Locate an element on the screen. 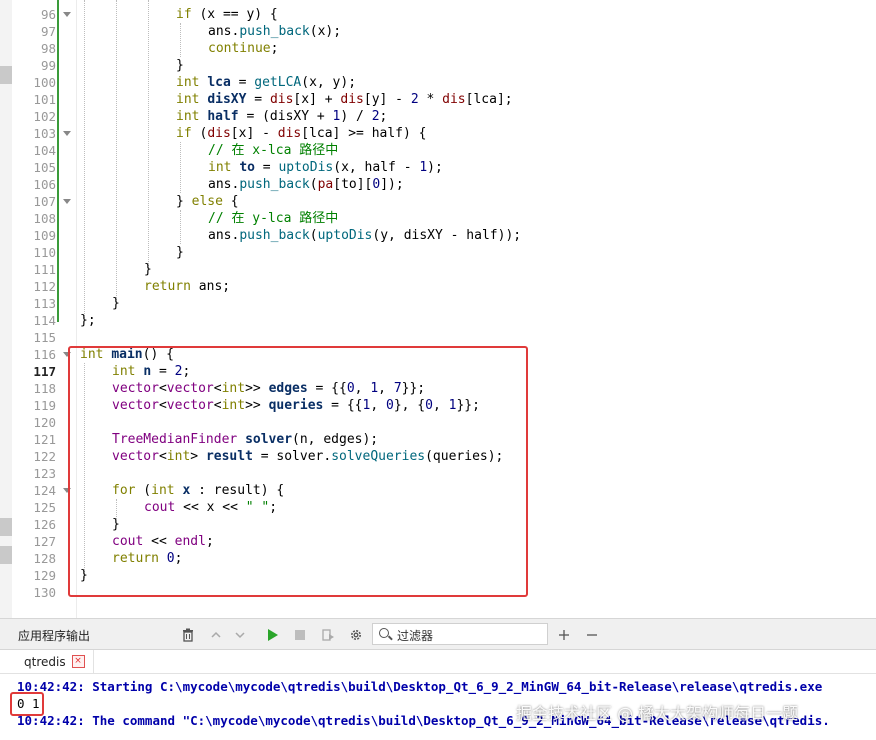 Image resolution: width=876 pixels, height=740 pixels. code-line-112: return ans; is located at coordinates (187, 286).